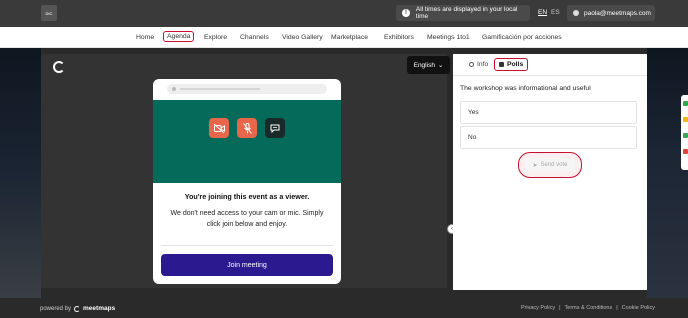 This screenshot has width=688, height=318. Describe the element at coordinates (215, 37) in the screenshot. I see `nav-explore: Explore` at that location.